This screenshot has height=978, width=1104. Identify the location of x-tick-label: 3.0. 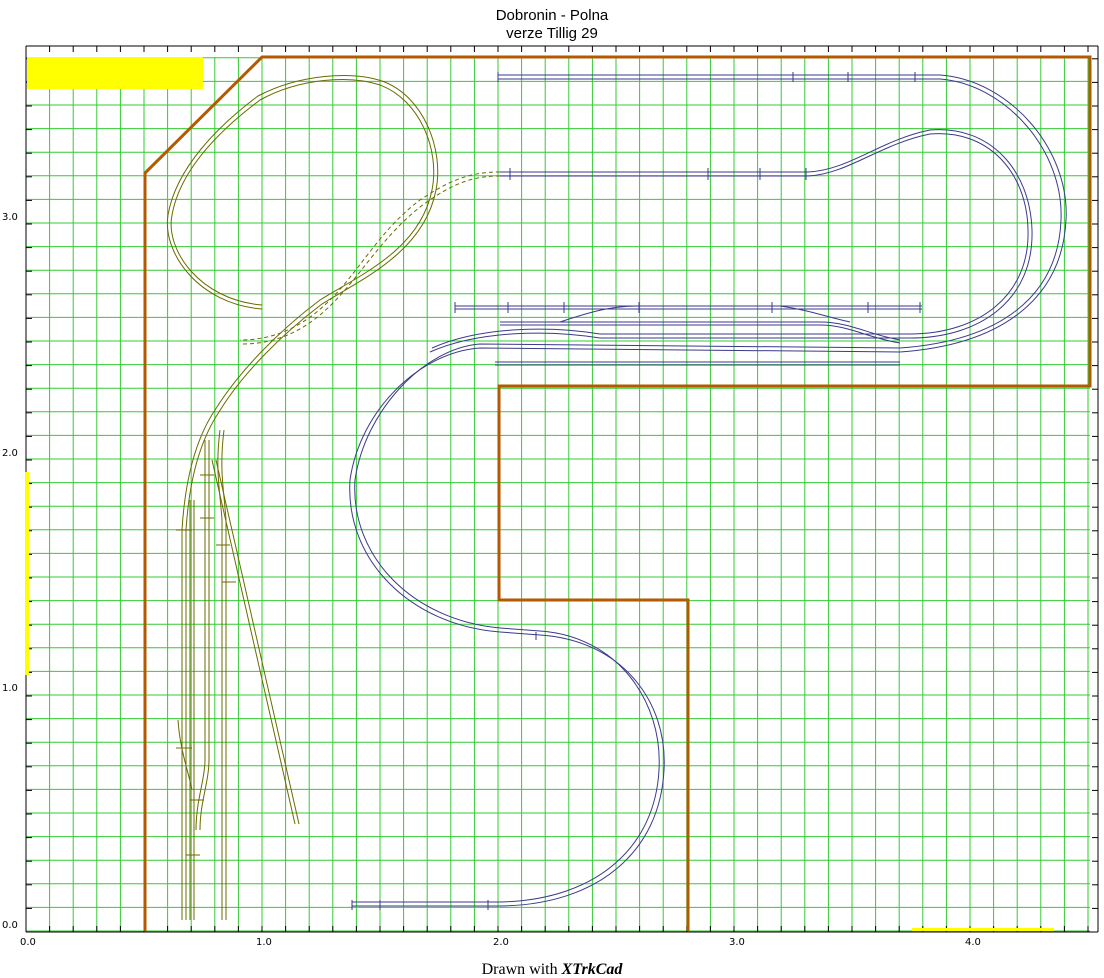
(737, 942).